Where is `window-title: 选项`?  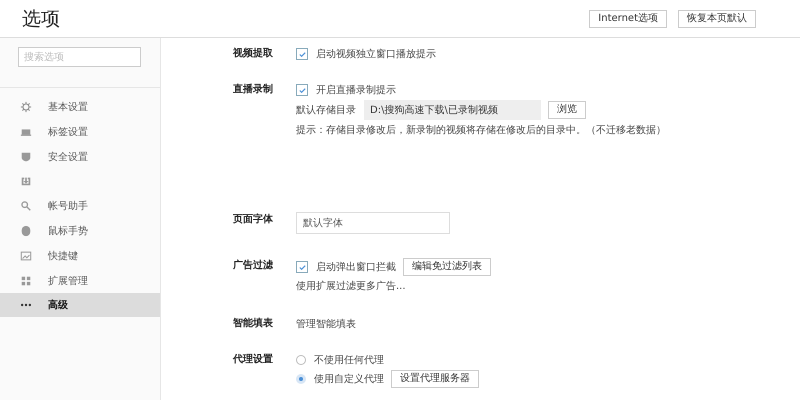
window-title: 选项 is located at coordinates (41, 19).